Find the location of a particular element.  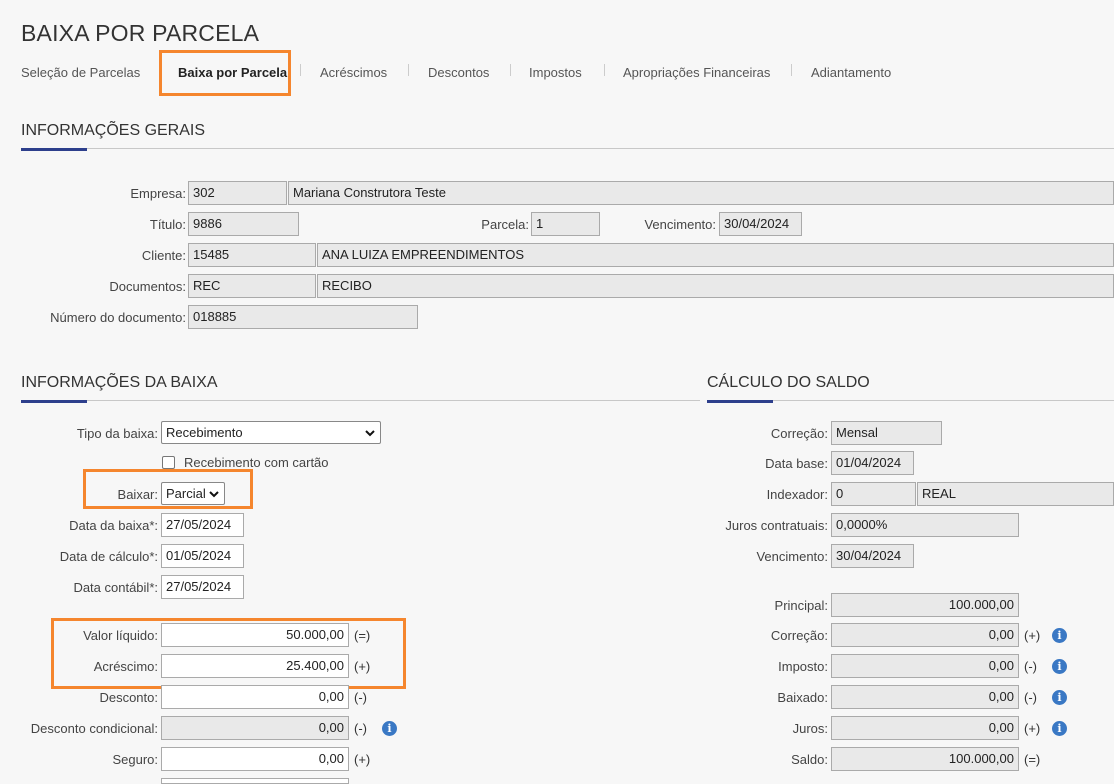

cliente-name-field: ANA LUIZA EMPREENDIMENTOS is located at coordinates (715, 255).